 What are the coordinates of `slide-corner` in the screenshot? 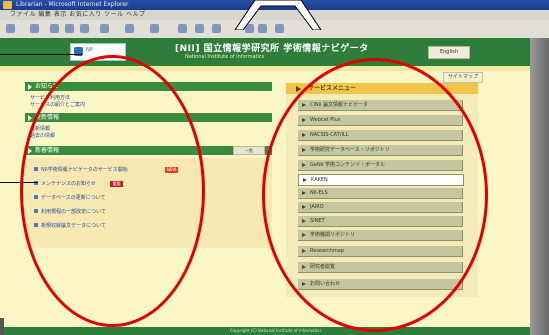 It's located at (2, 326).